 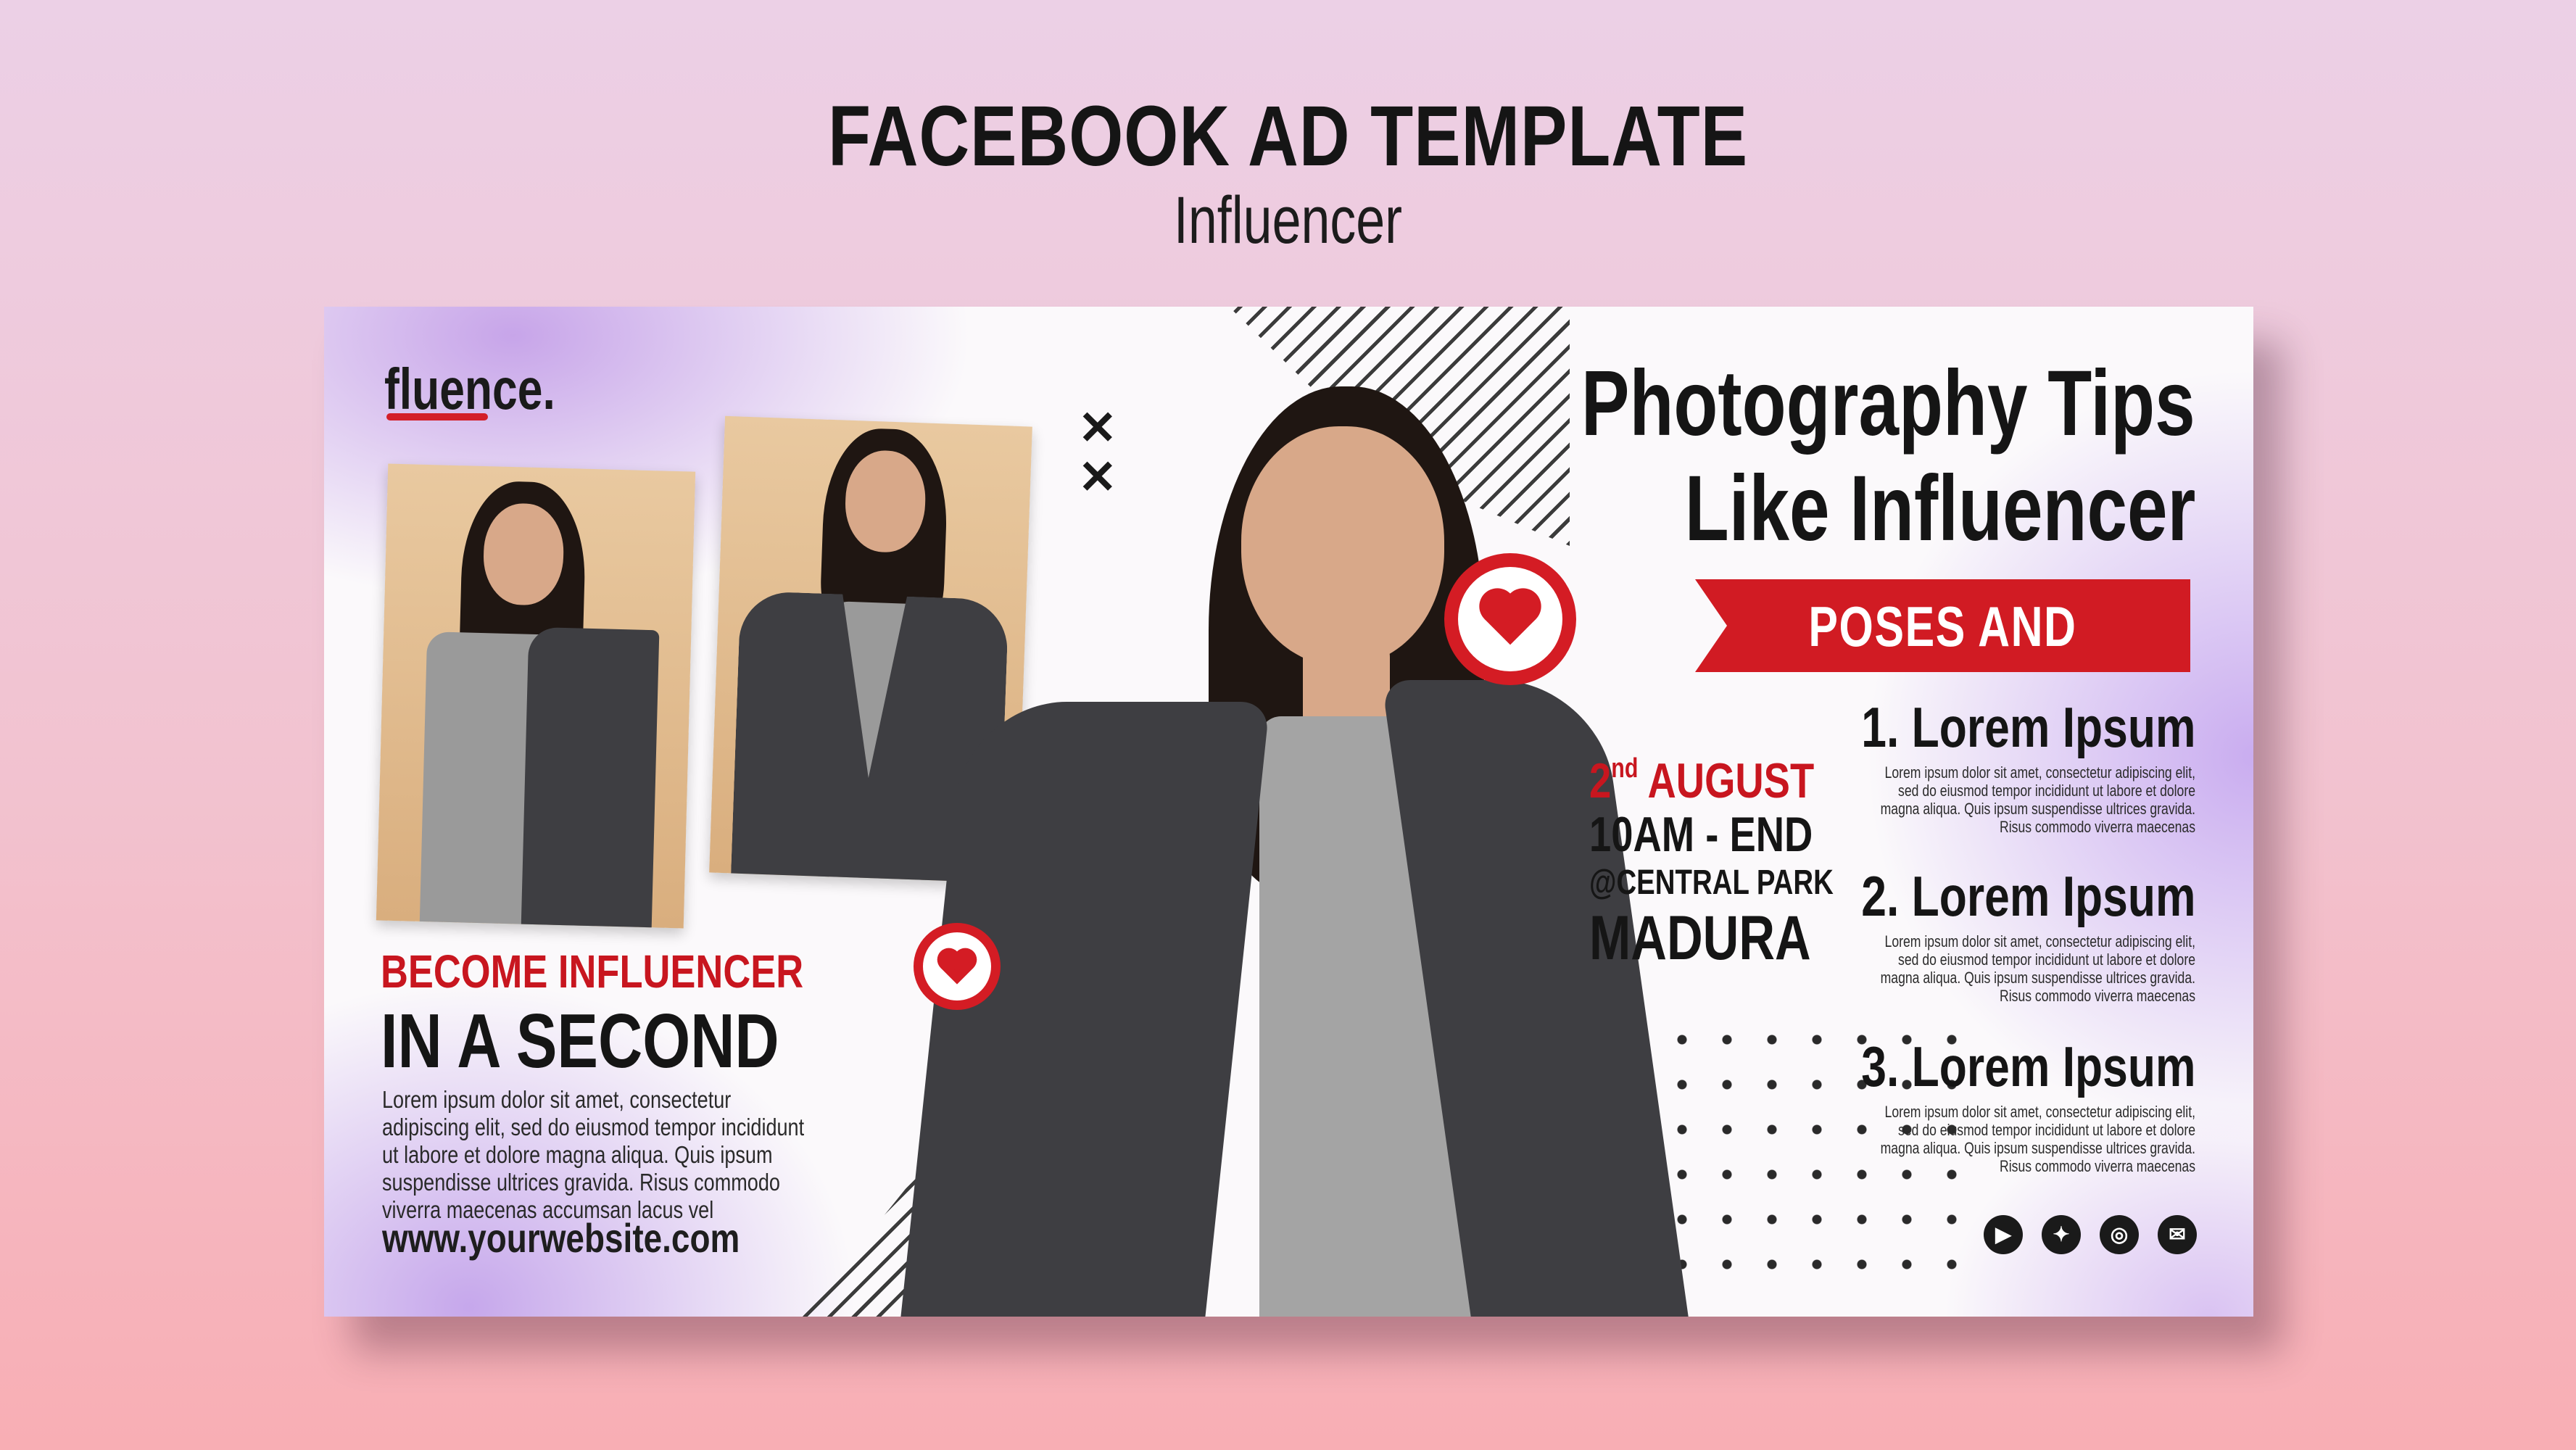 What do you see at coordinates (1288, 136) in the screenshot?
I see `page-title: FACEBOOK AD TEMPLATE` at bounding box center [1288, 136].